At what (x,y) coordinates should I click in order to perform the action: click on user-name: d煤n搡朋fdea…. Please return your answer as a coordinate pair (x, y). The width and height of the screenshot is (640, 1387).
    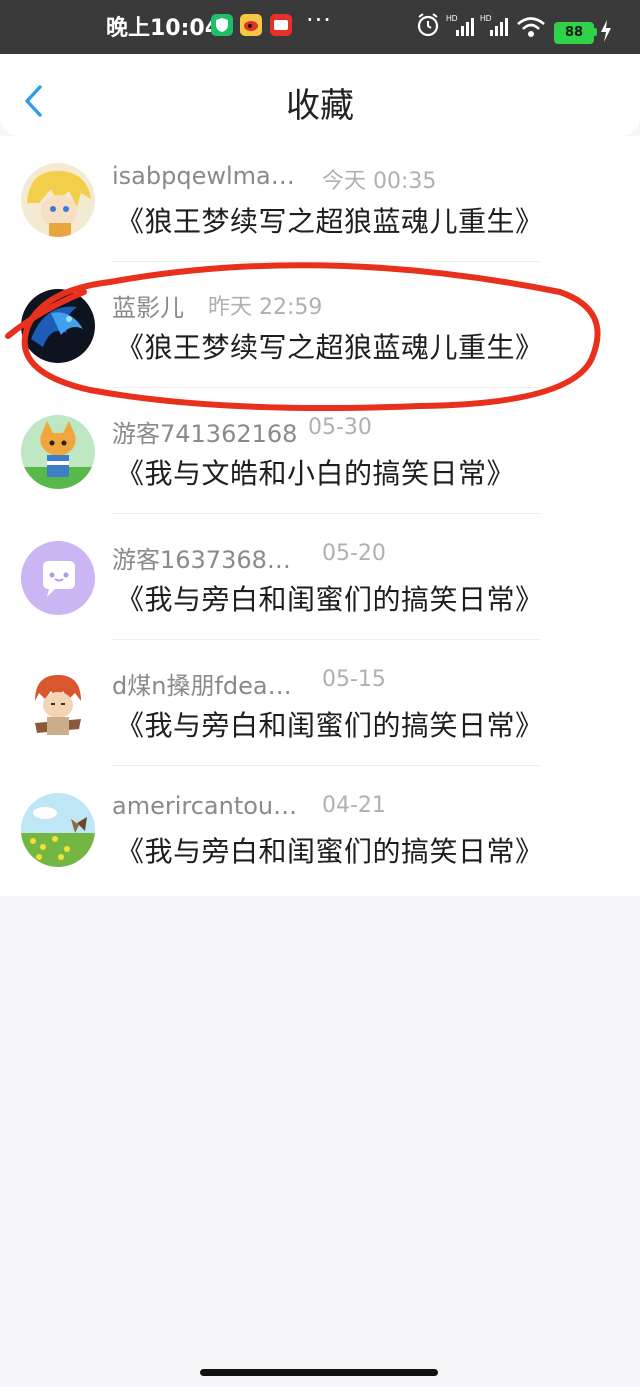
    Looking at the image, I should click on (202, 686).